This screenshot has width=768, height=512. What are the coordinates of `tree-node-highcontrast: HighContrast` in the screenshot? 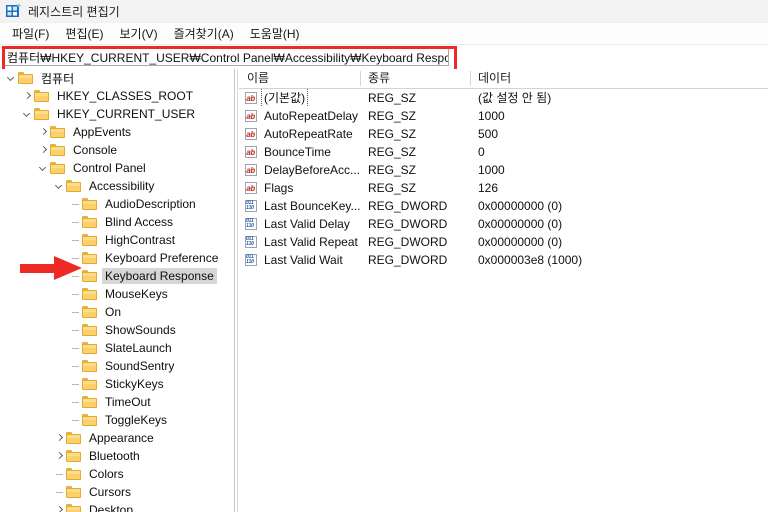 It's located at (117, 240).